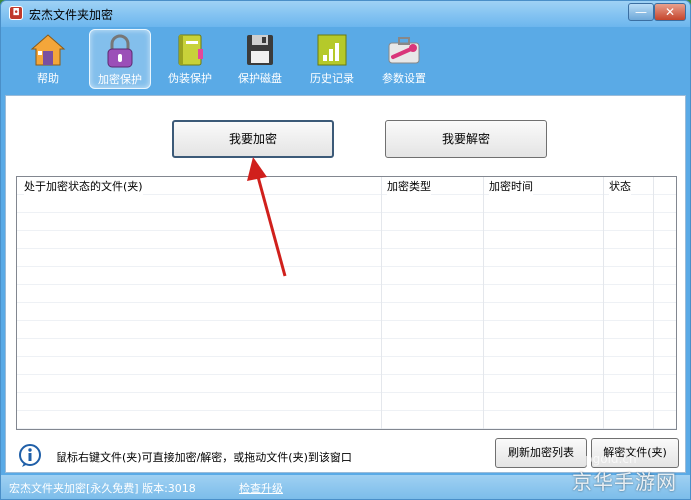  Describe the element at coordinates (16, 13) in the screenshot. I see `app-lock-icon: ◘` at that location.